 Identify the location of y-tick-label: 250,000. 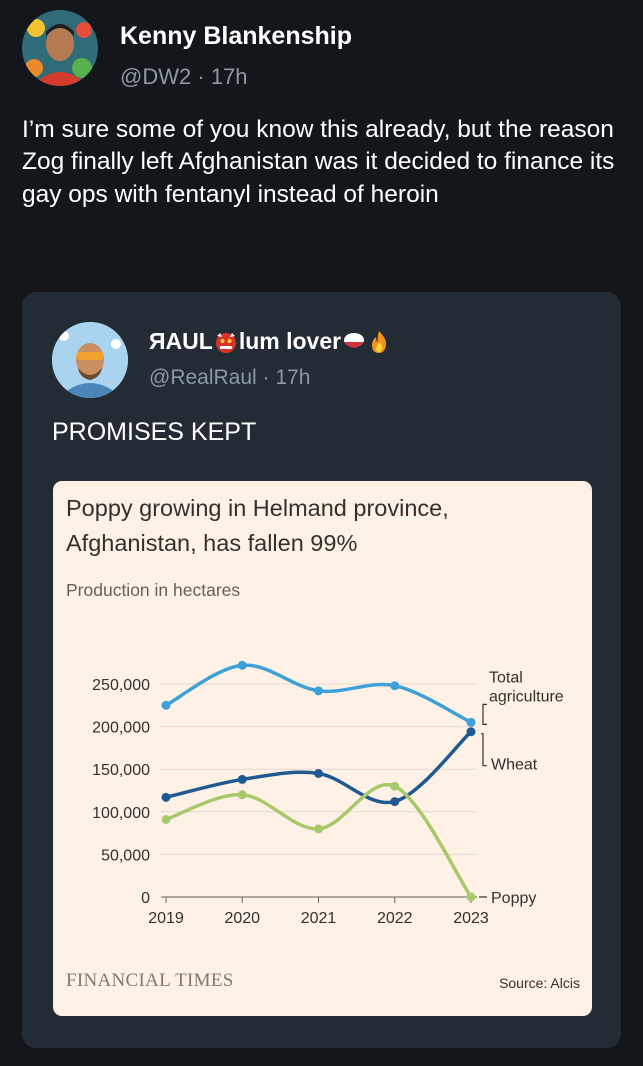
(121, 685).